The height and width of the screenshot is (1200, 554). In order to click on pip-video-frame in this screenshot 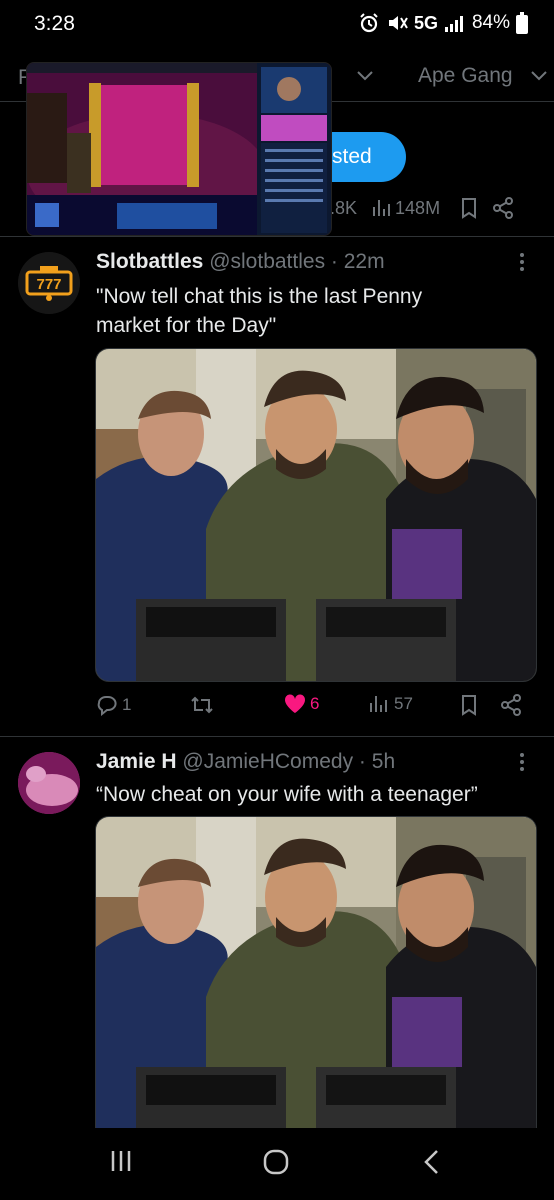, I will do `click(179, 149)`.